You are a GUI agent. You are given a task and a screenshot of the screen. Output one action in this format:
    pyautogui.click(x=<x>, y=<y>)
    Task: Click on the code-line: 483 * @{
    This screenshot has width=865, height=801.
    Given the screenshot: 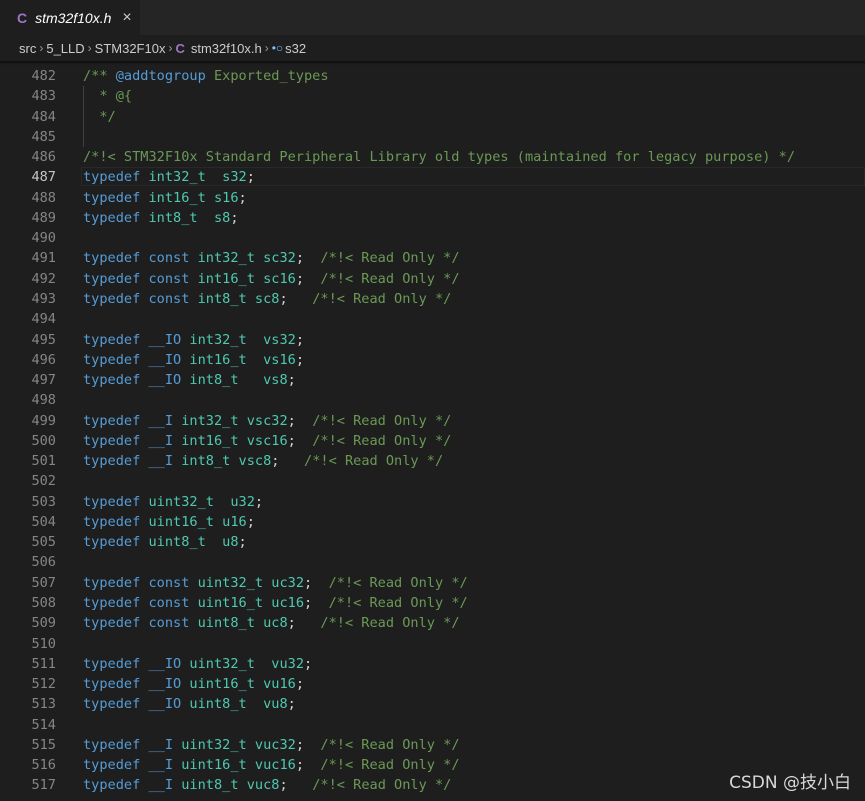 What is the action you would take?
    pyautogui.click(x=432, y=96)
    